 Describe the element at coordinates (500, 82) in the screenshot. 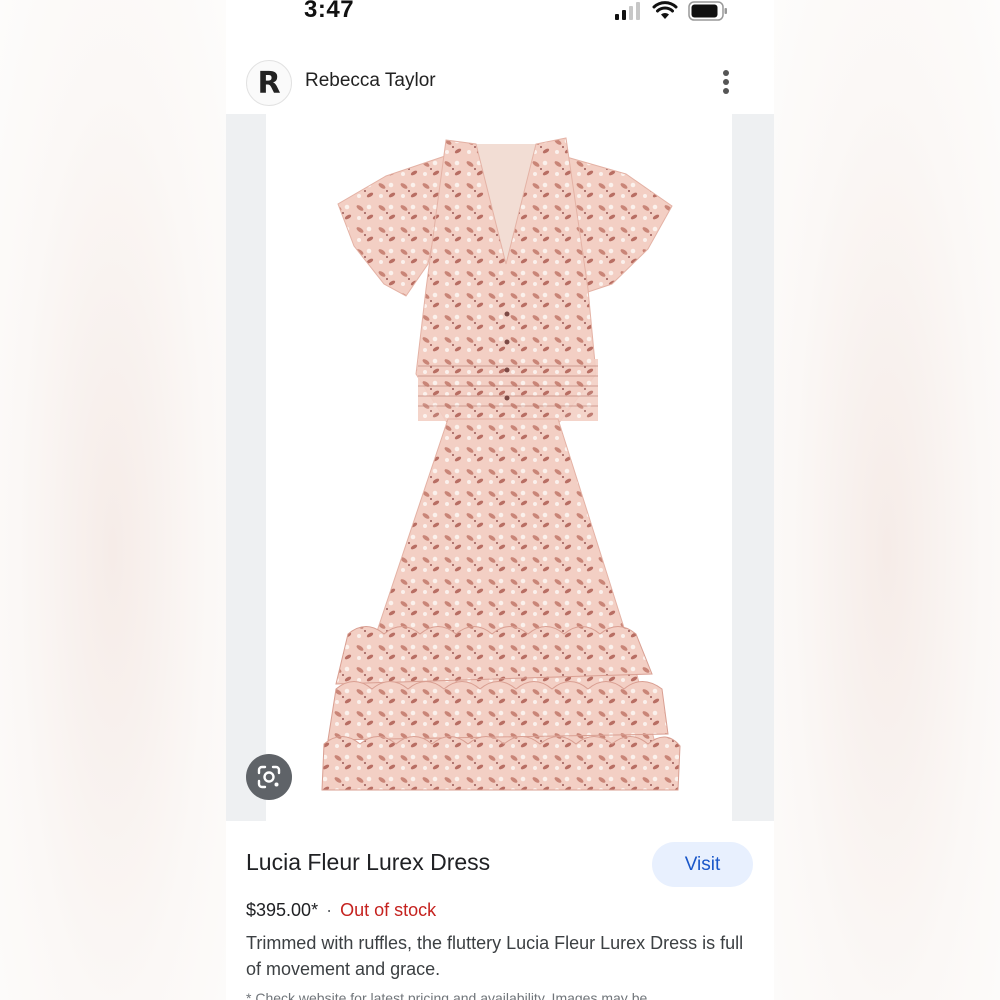

I see `result-header: R Rebecca Taylor` at that location.